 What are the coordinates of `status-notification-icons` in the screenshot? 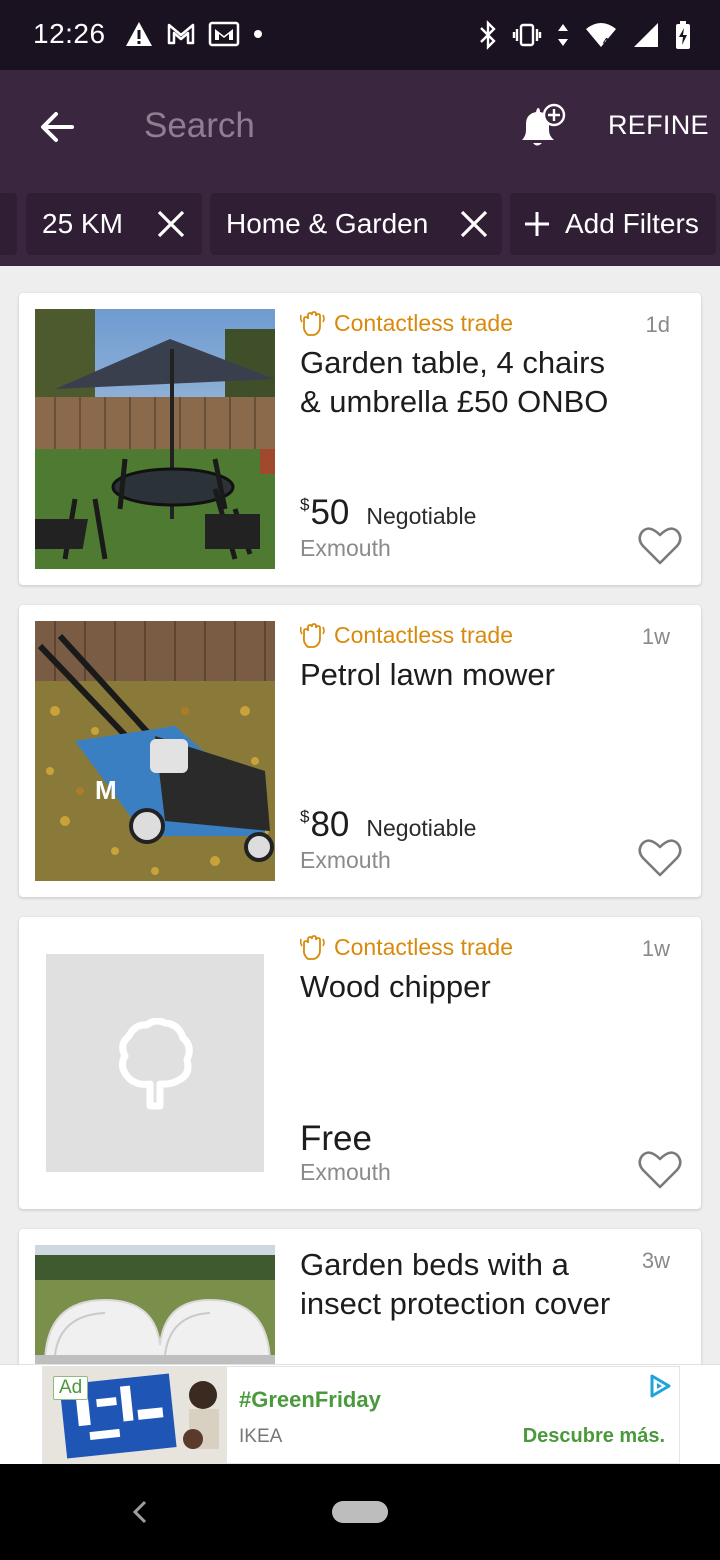 It's located at (194, 34).